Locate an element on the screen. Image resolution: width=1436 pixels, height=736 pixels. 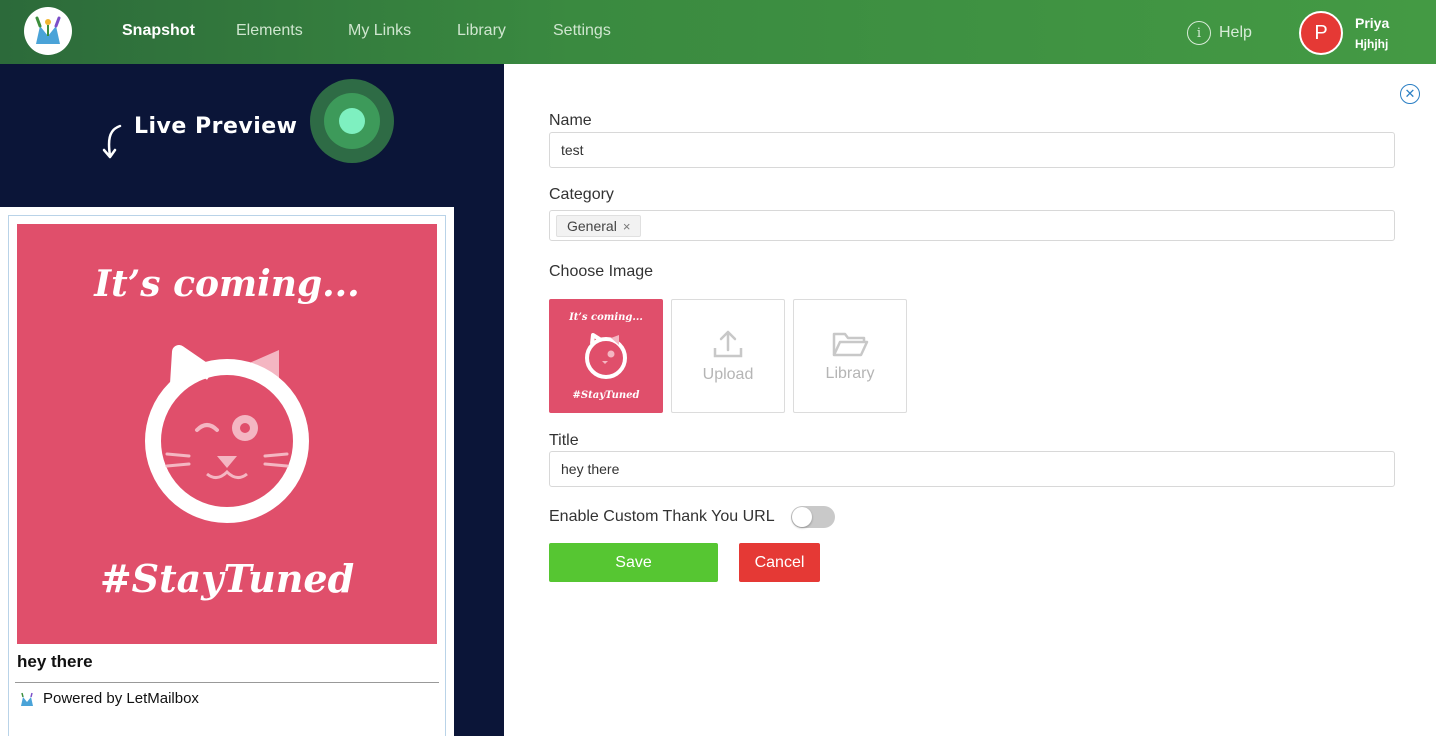
nav-elements: Elements is located at coordinates (269, 31).